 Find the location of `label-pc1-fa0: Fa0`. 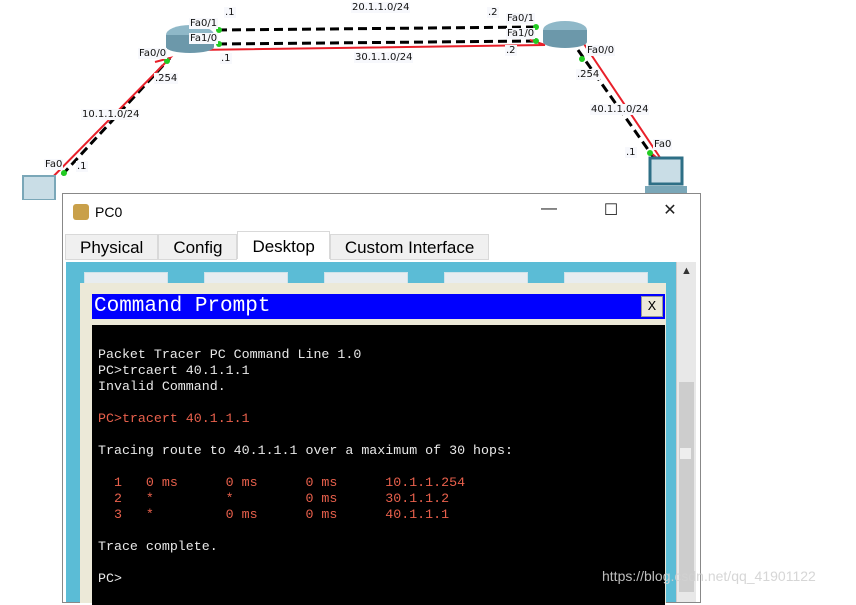

label-pc1-fa0: Fa0 is located at coordinates (663, 144).